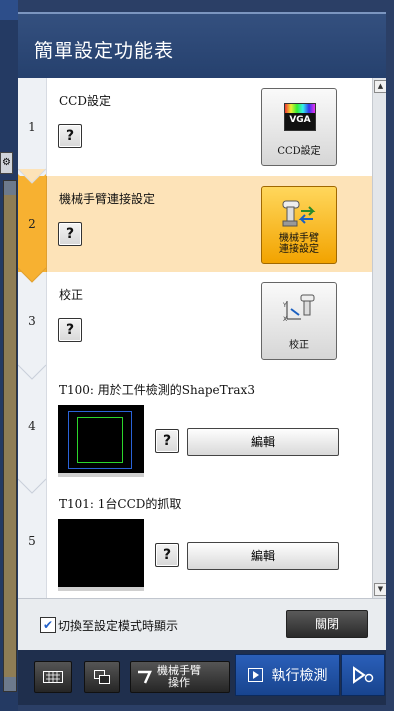 The height and width of the screenshot is (711, 394). Describe the element at coordinates (145, 677) in the screenshot. I see `robot-operation-icon` at that location.